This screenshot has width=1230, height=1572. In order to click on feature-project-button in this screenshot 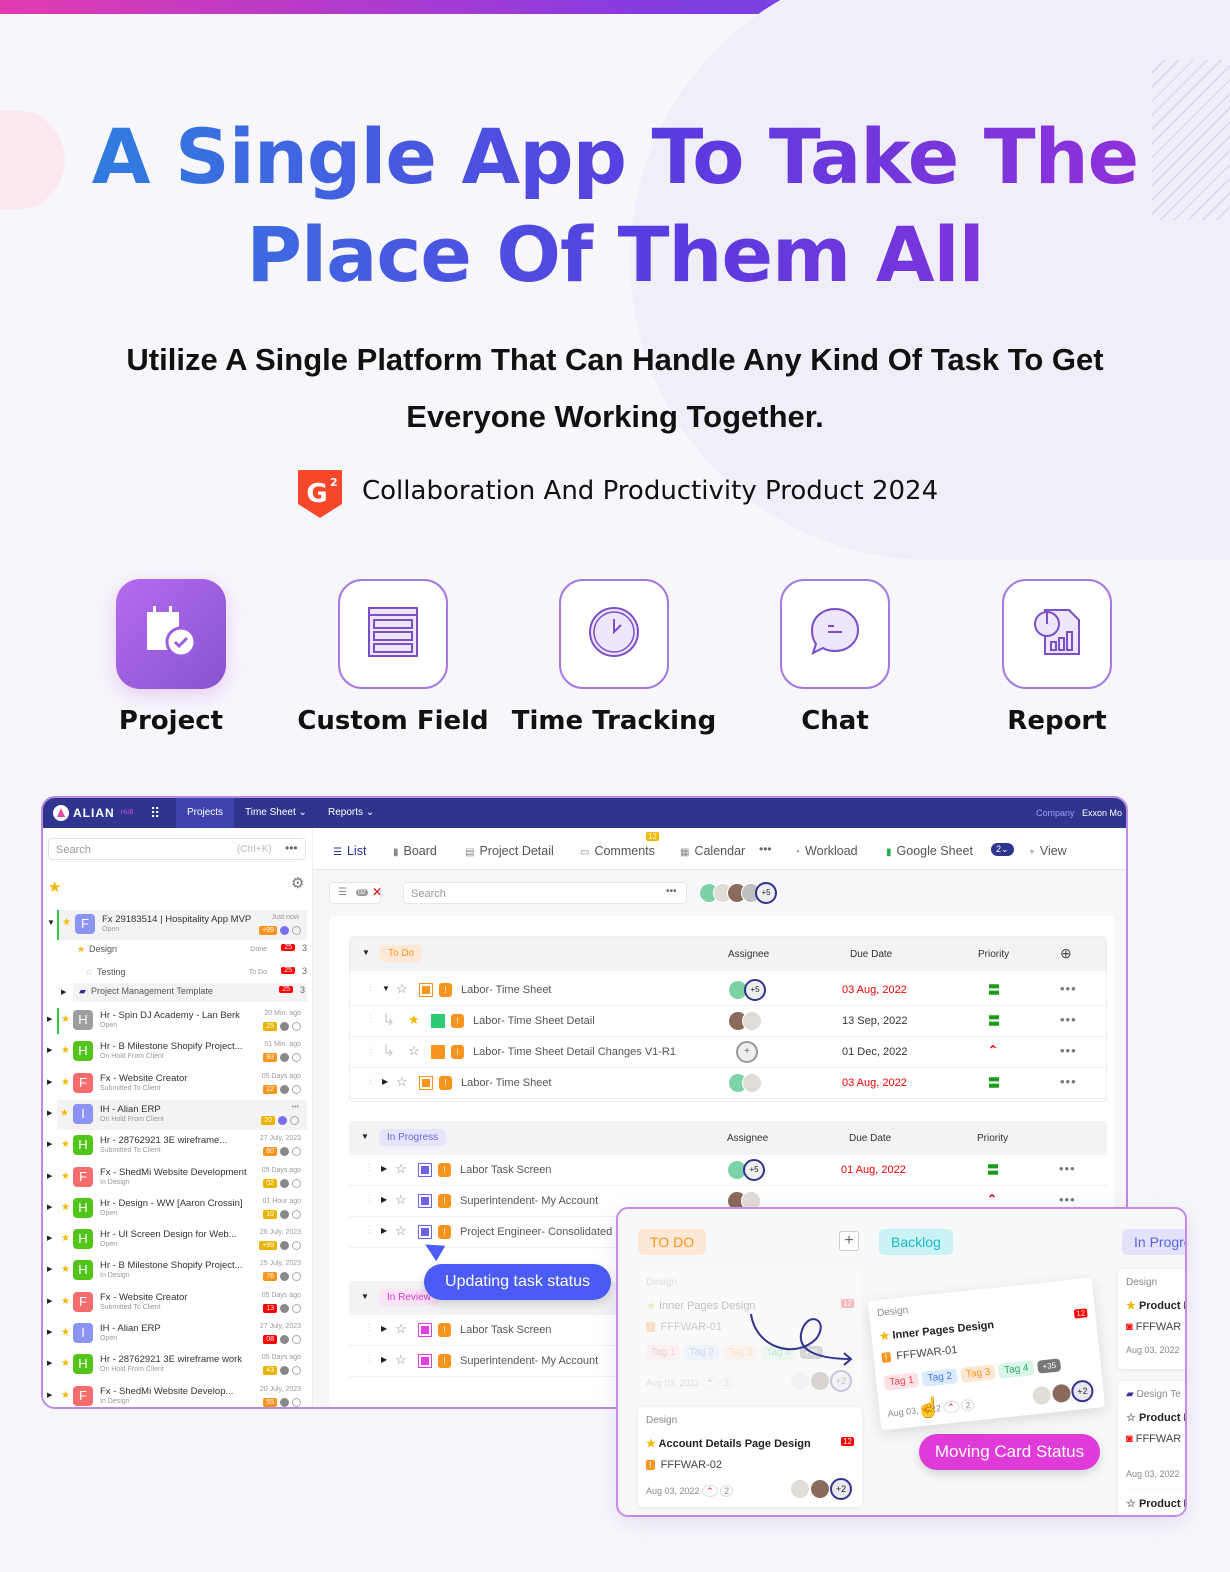, I will do `click(171, 634)`.